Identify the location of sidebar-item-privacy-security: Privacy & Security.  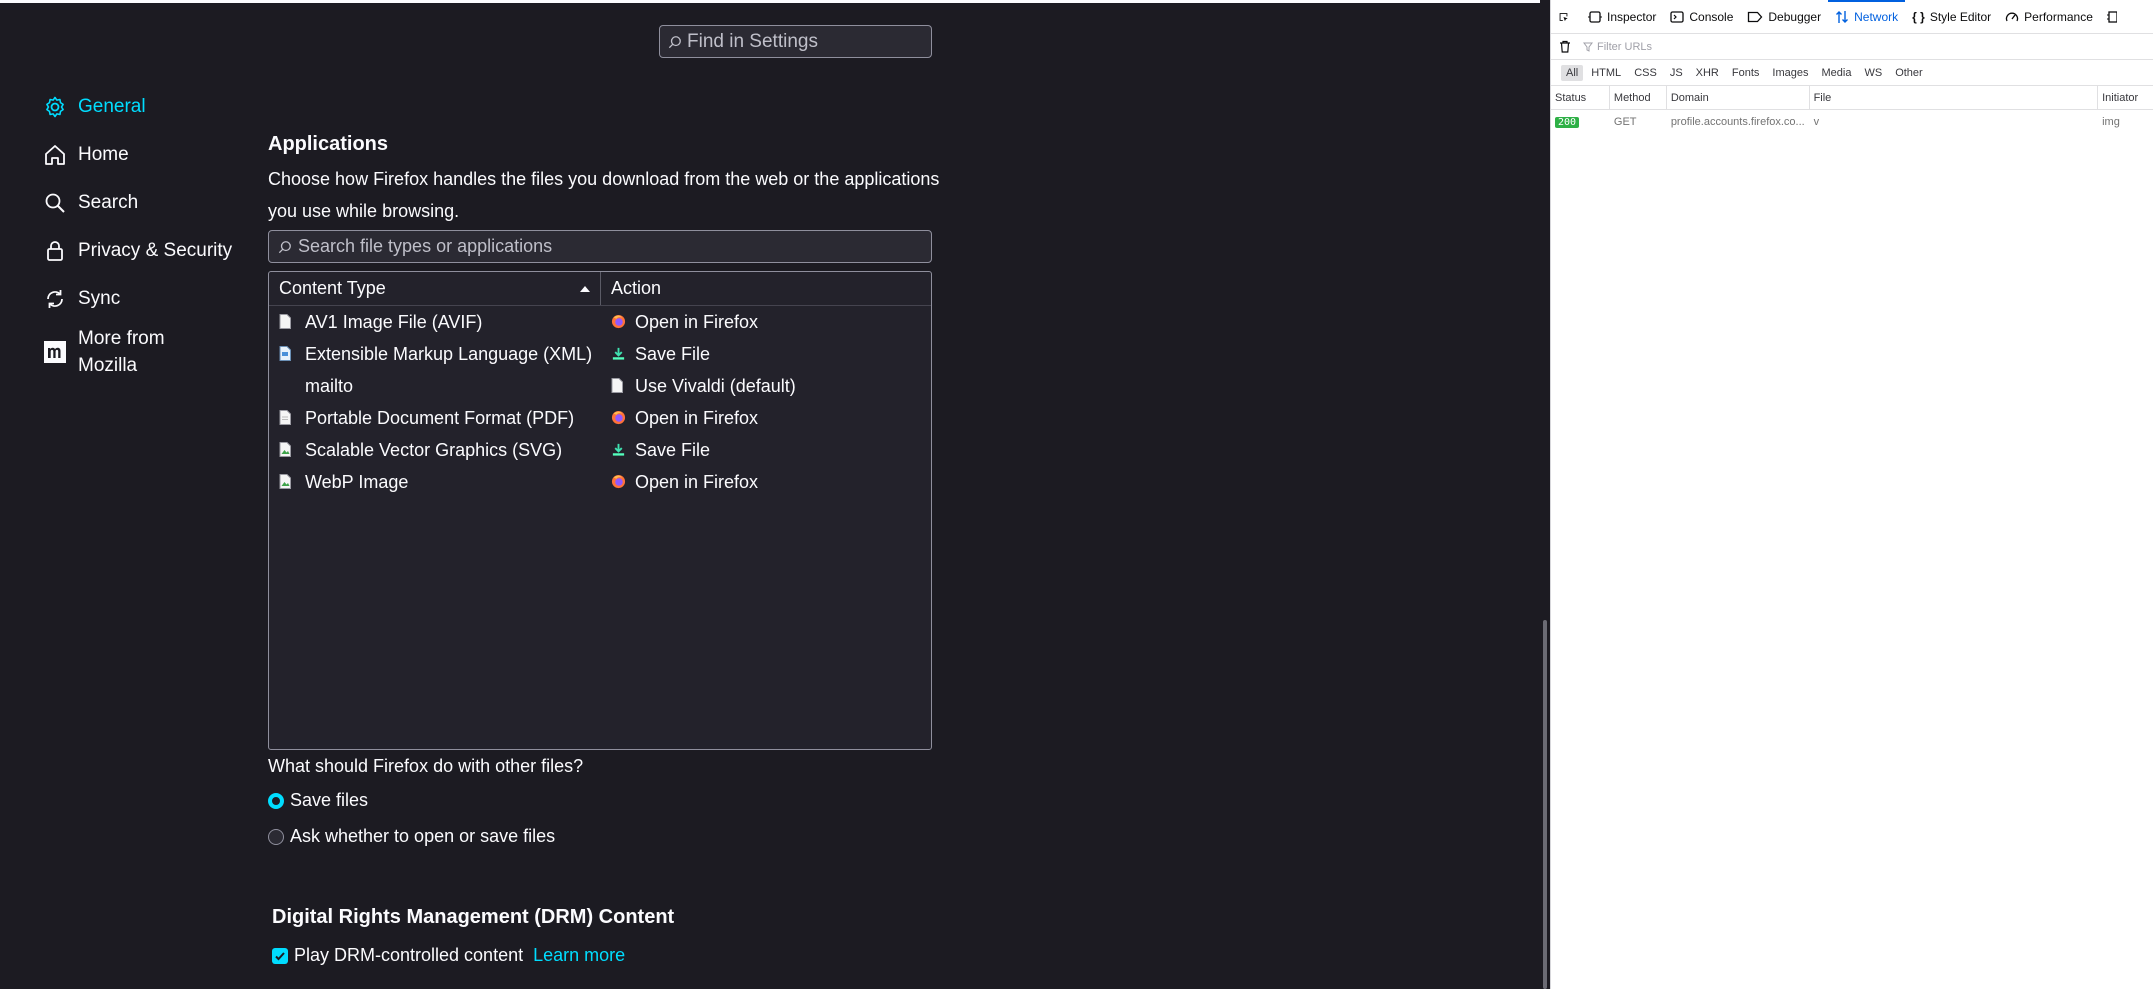
(142, 251).